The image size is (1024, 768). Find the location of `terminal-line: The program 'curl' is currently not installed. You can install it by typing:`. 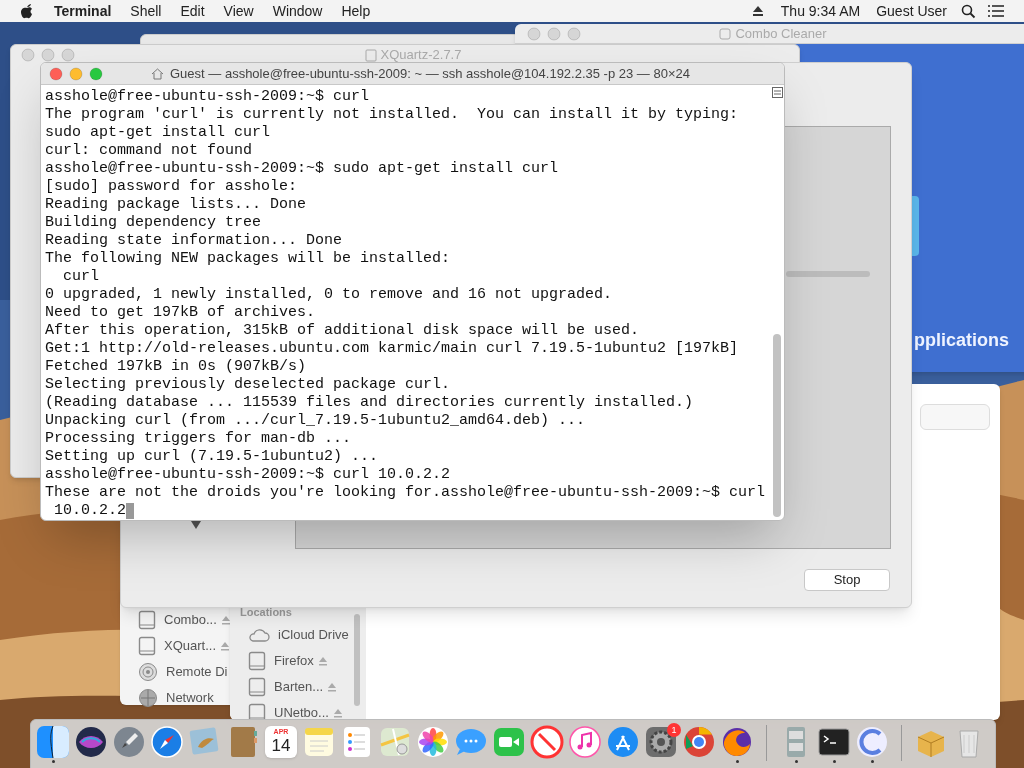

terminal-line: The program 'curl' is currently not installed. You can install it by typing: is located at coordinates (392, 115).